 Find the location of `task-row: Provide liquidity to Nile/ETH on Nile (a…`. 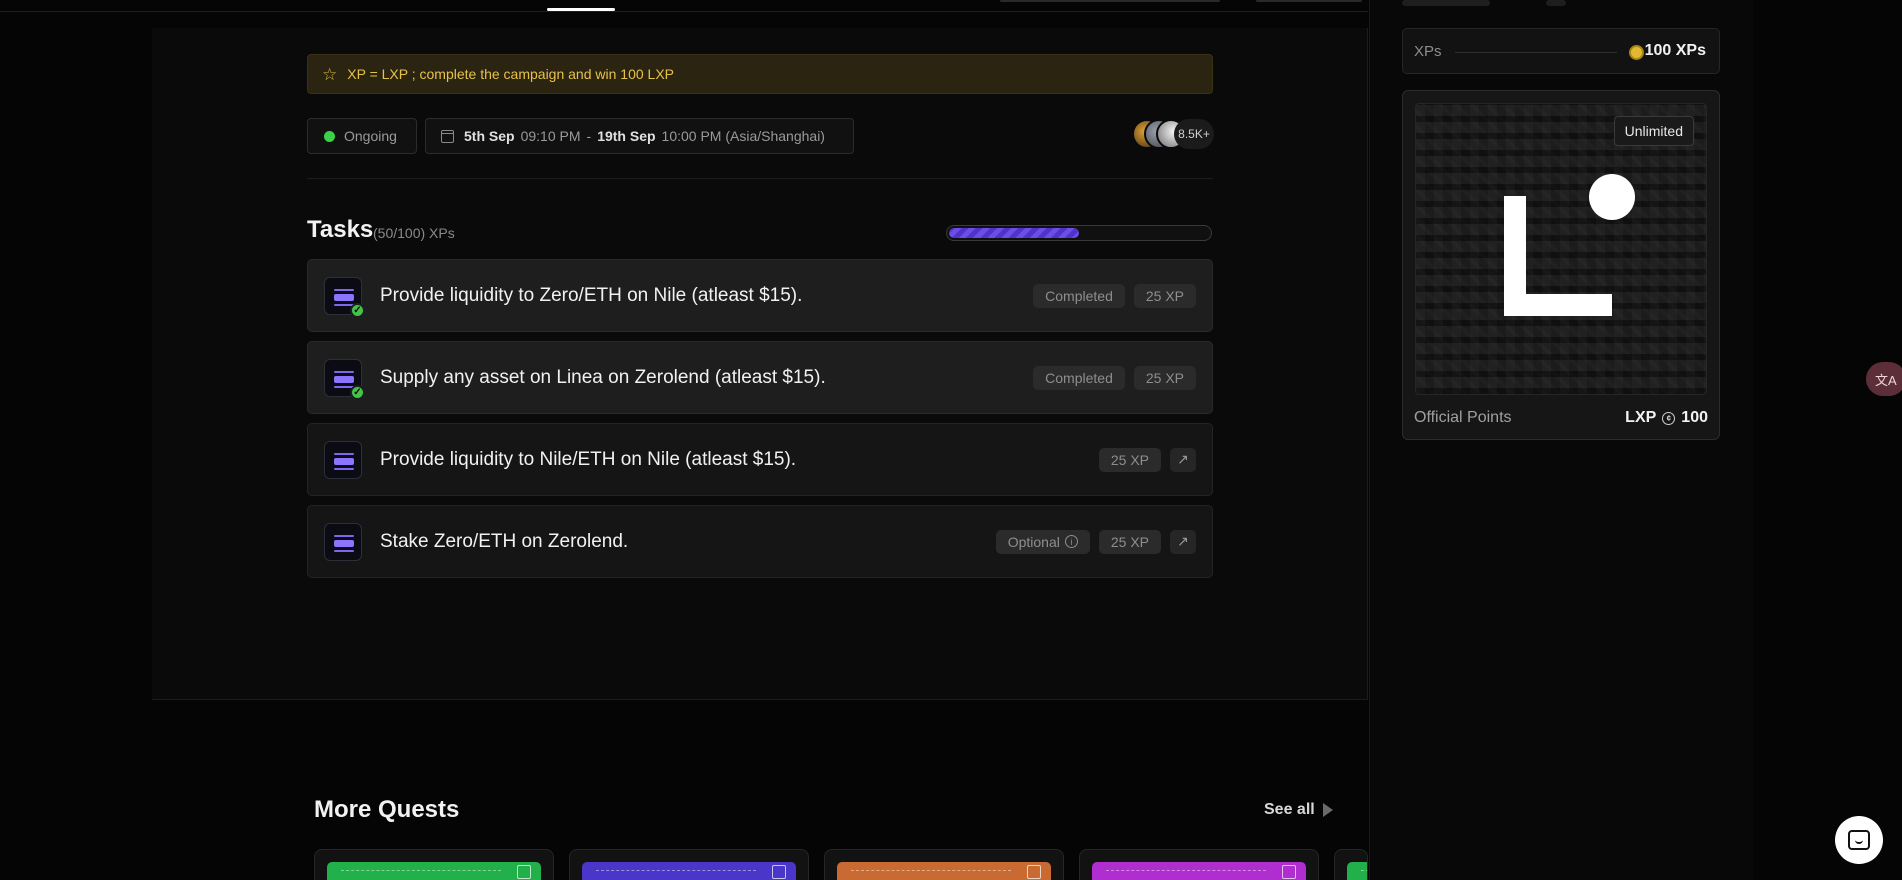

task-row: Provide liquidity to Nile/ETH on Nile (a… is located at coordinates (760, 459).